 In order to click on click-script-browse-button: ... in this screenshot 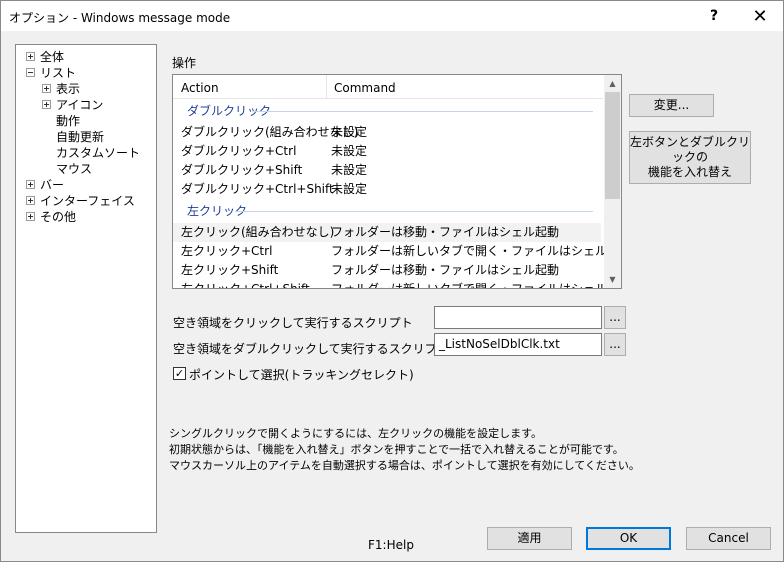, I will do `click(615, 317)`.